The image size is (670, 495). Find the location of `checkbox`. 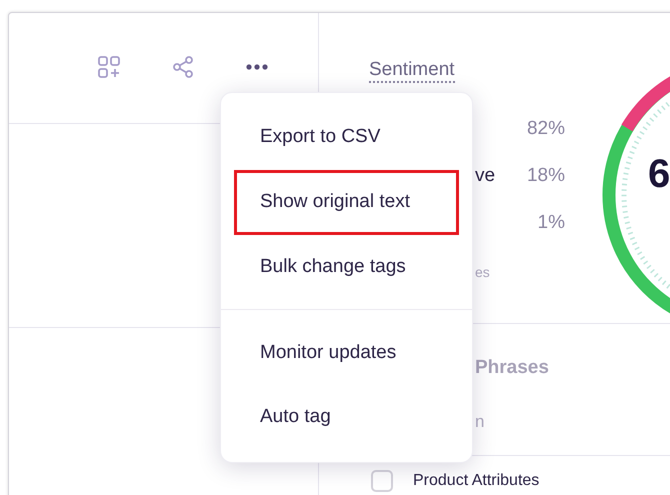

checkbox is located at coordinates (382, 481).